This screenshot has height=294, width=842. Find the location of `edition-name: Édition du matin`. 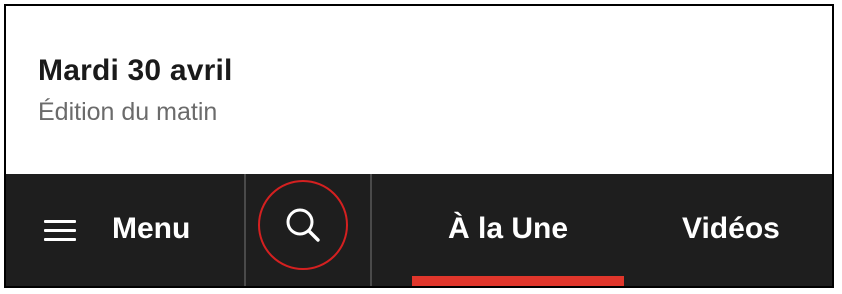

edition-name: Édition du matin is located at coordinates (128, 112).